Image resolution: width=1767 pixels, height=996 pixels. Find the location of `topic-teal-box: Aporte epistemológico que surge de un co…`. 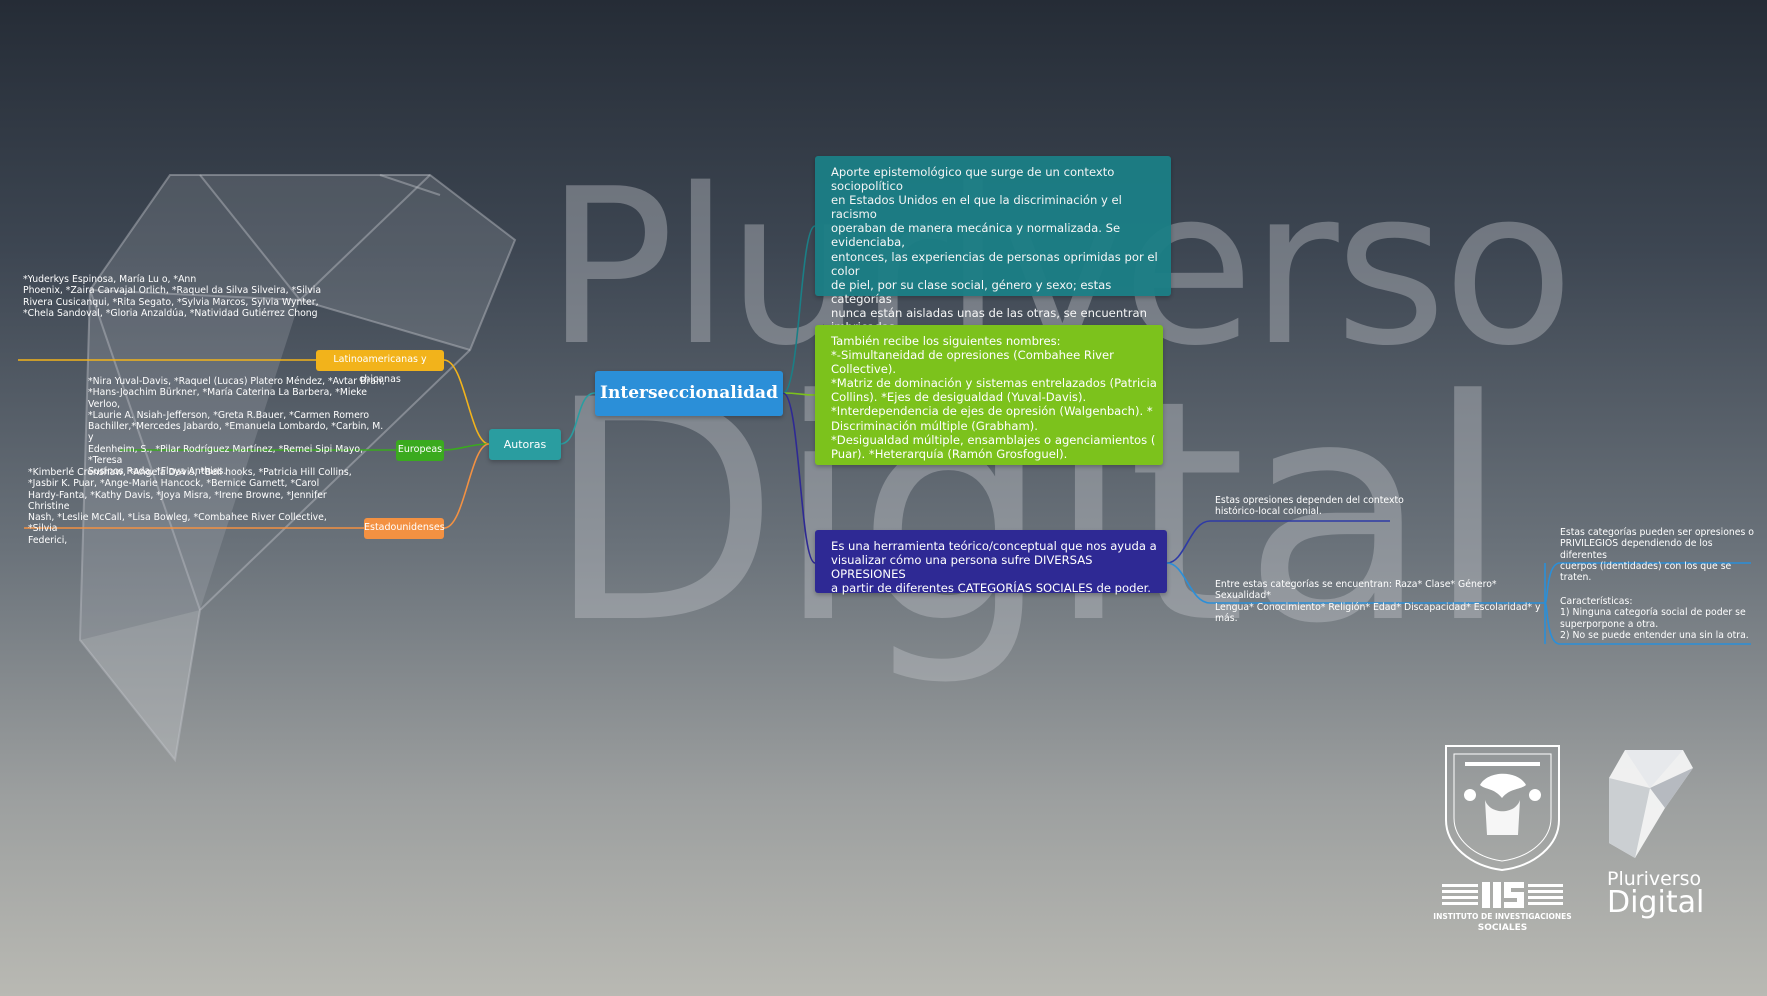

topic-teal-box: Aporte epistemológico que surge de un co… is located at coordinates (993, 245).